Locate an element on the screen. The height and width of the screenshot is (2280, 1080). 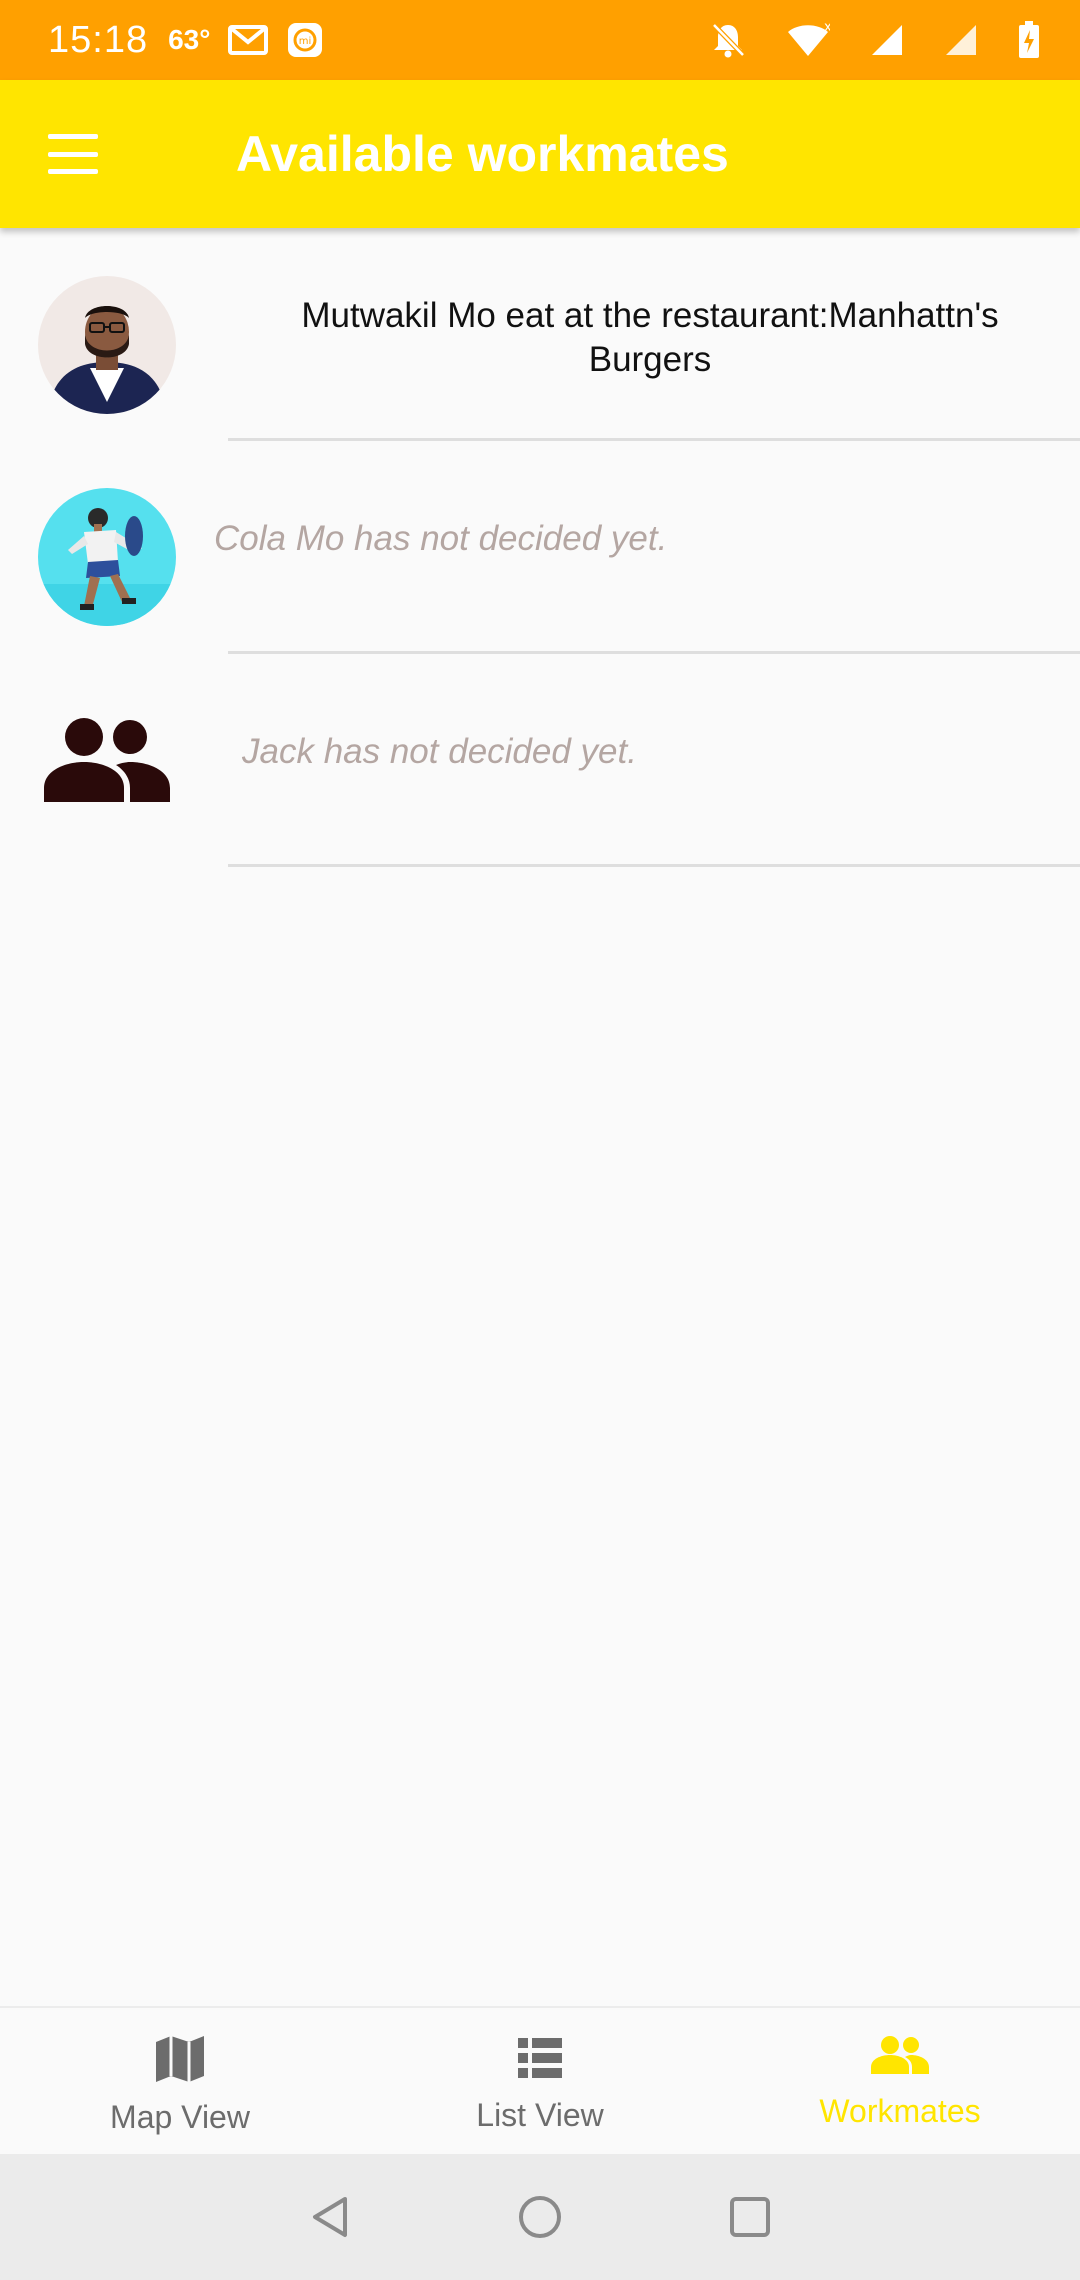
mi-app-icon: mi is located at coordinates (305, 40).